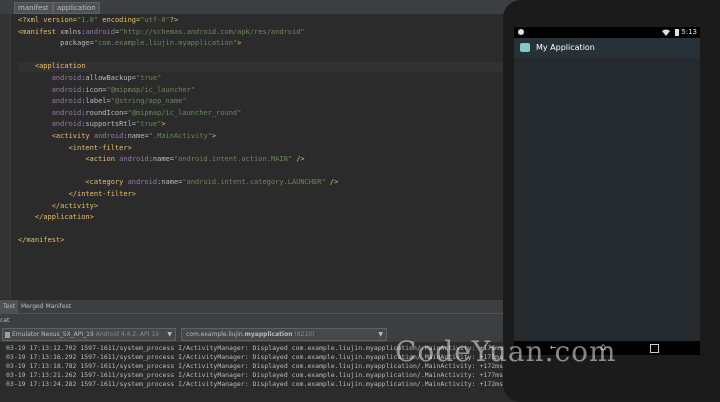  Describe the element at coordinates (689, 32) in the screenshot. I see `status-time: 5:13` at that location.